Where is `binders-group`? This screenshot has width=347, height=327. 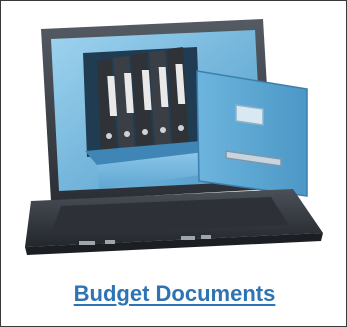 binders-group is located at coordinates (143, 100).